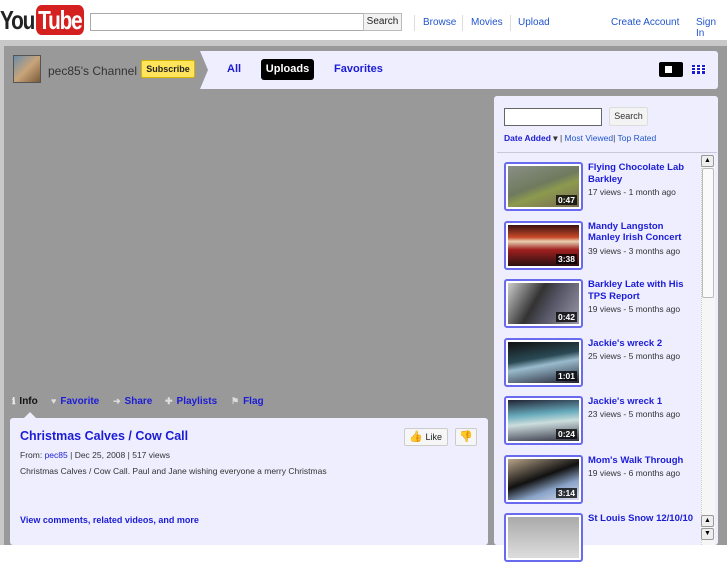 This screenshot has height=563, width=727. What do you see at coordinates (634, 355) in the screenshot?
I see `video-stats: 25 views - 5 months ago` at bounding box center [634, 355].